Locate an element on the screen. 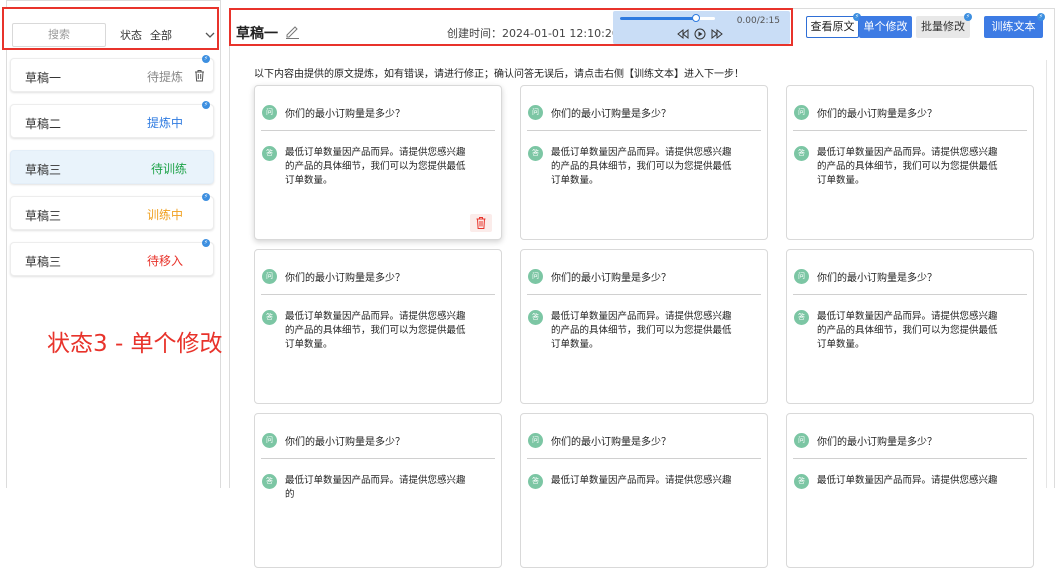  search-input: 搜索 is located at coordinates (59, 35).